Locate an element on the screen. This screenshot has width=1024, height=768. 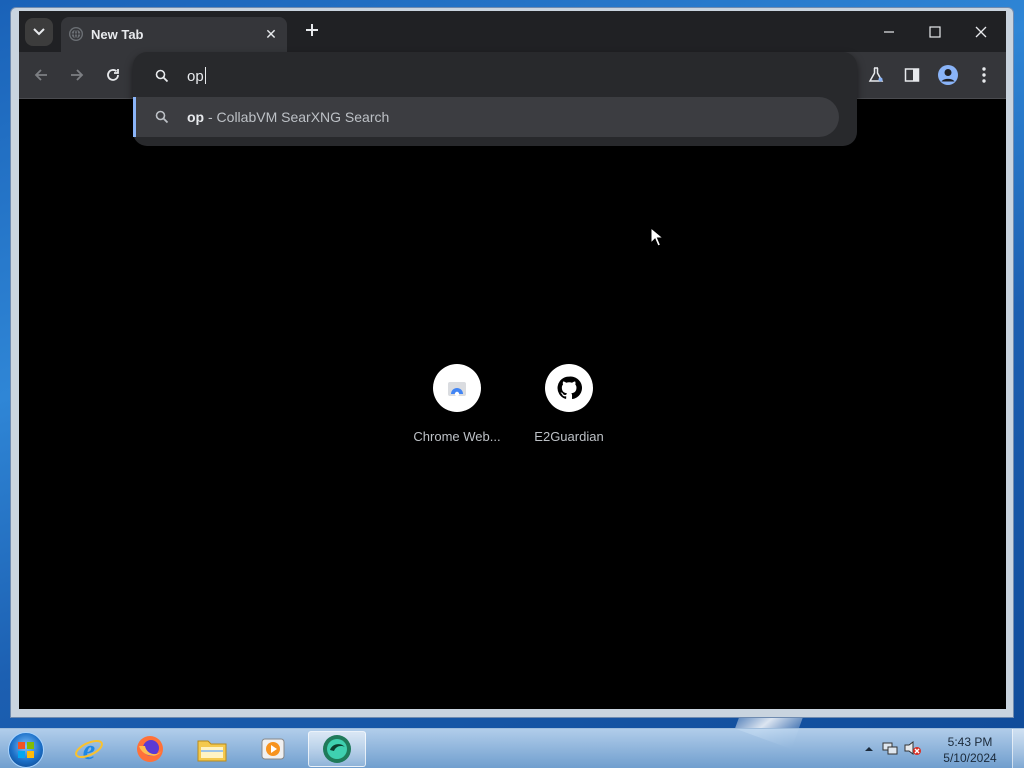
shortcut-e2guardian: E2Guardian is located at coordinates (569, 404).